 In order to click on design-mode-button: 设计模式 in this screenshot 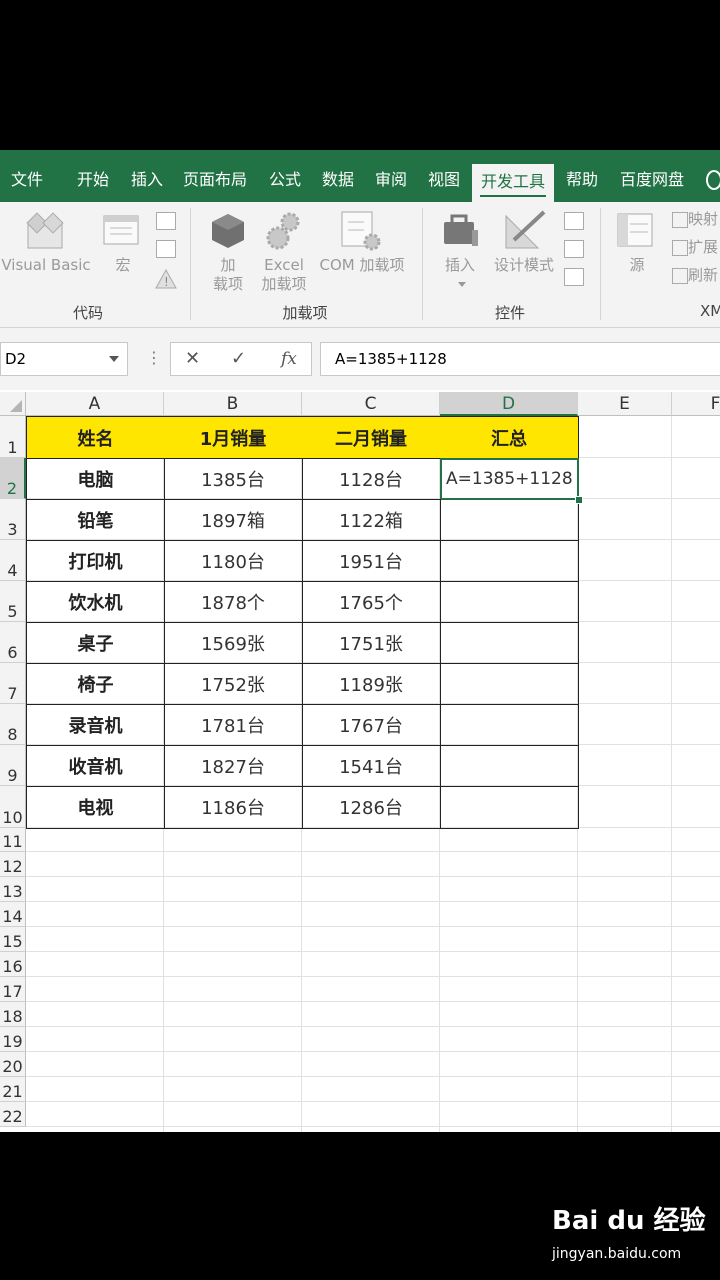, I will do `click(524, 265)`.